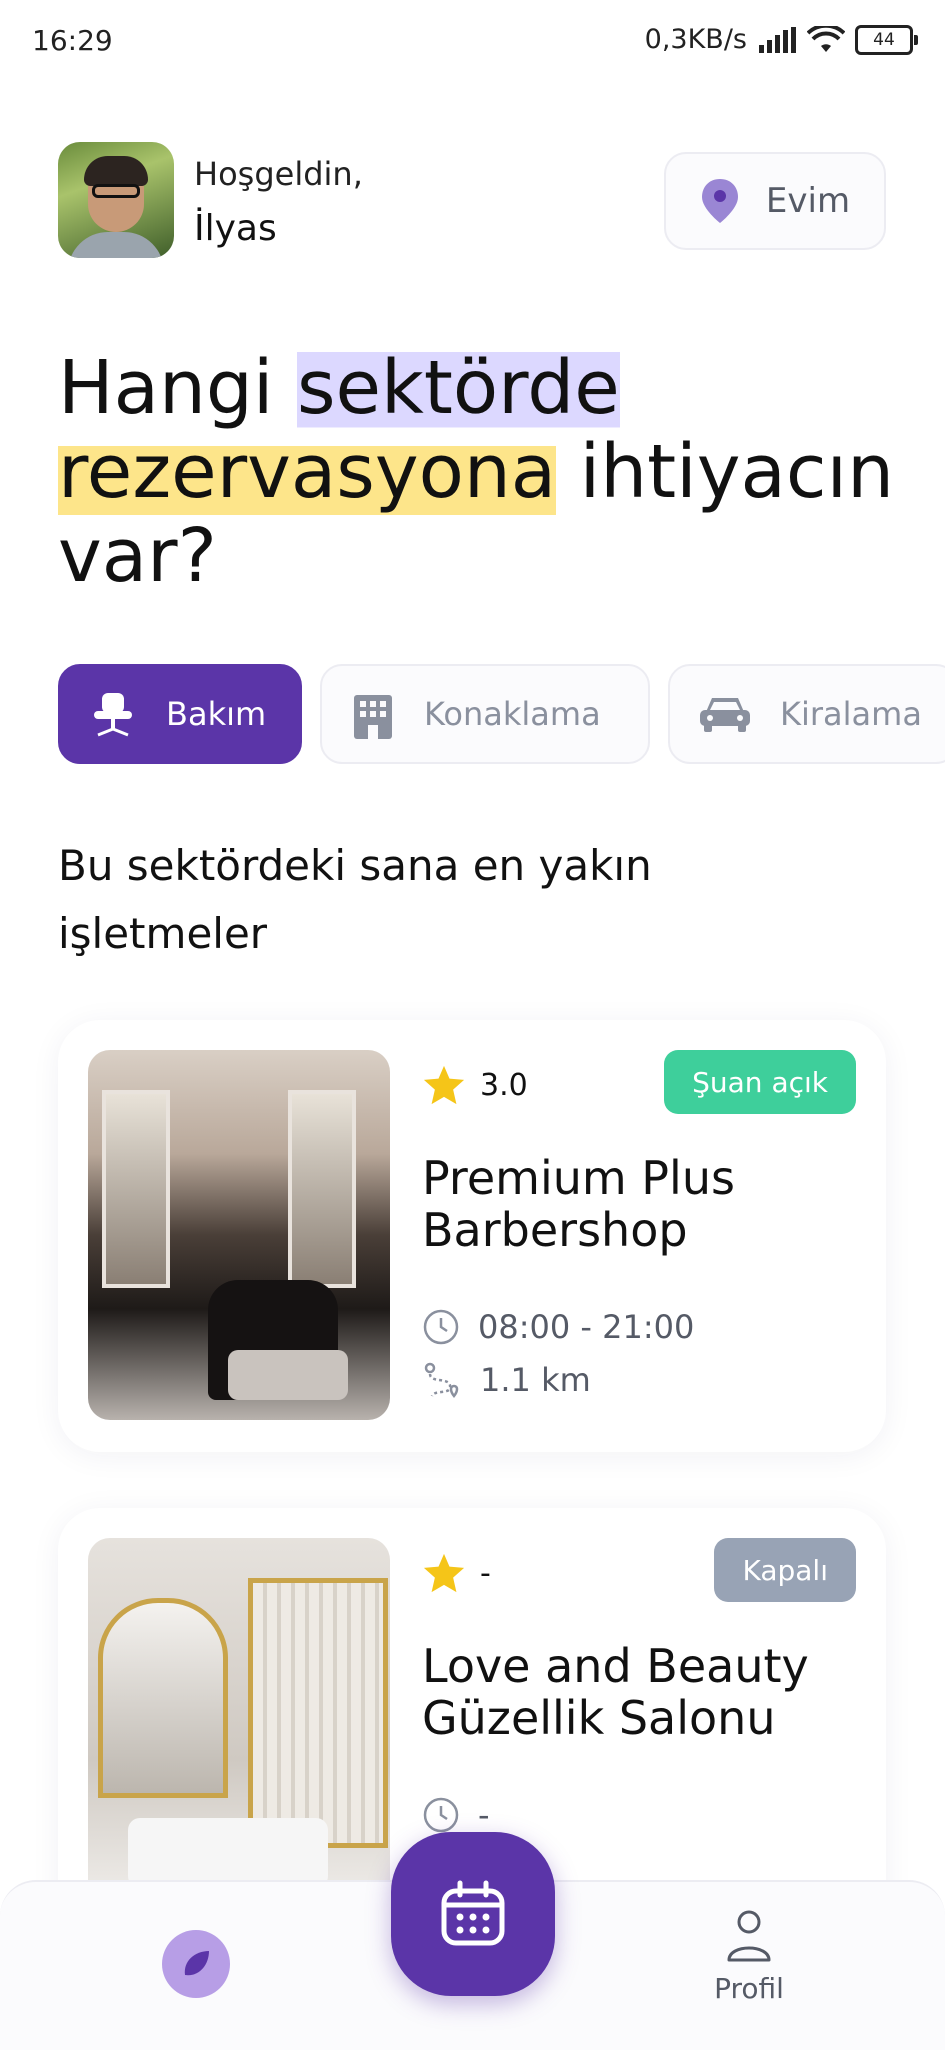 The image size is (945, 2050). What do you see at coordinates (749, 1988) in the screenshot?
I see `nav-profile-label: Profil` at bounding box center [749, 1988].